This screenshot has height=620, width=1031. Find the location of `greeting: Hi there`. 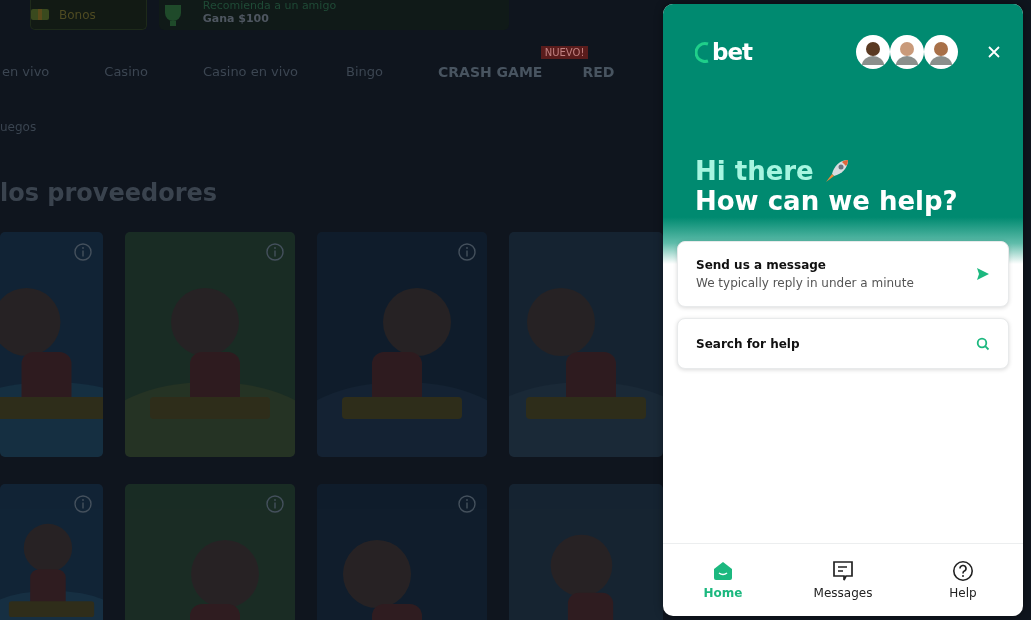

greeting: Hi there is located at coordinates (754, 171).